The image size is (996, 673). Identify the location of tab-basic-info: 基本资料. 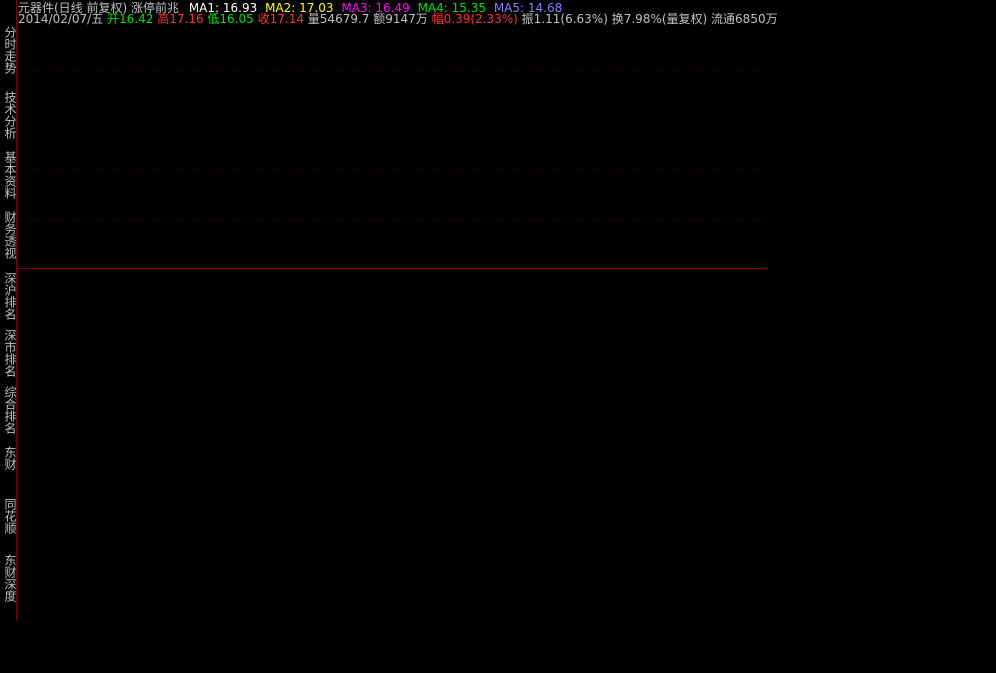
(8, 175).